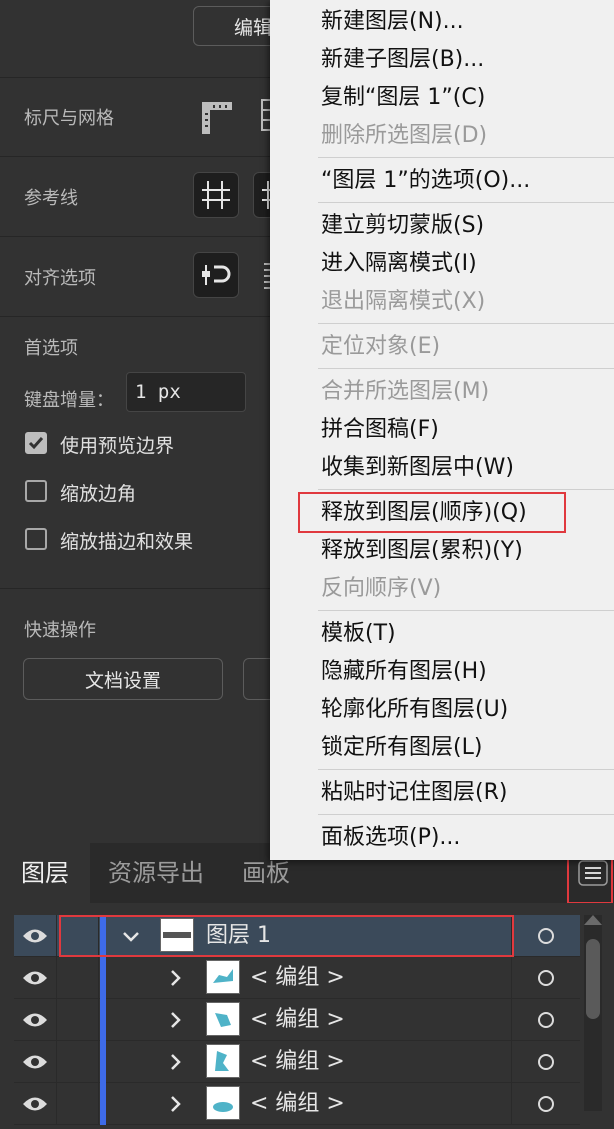 This screenshot has width=614, height=1129. Describe the element at coordinates (381, 346) in the screenshot. I see `menu-item-locate-object: 定位对象(E)` at that location.